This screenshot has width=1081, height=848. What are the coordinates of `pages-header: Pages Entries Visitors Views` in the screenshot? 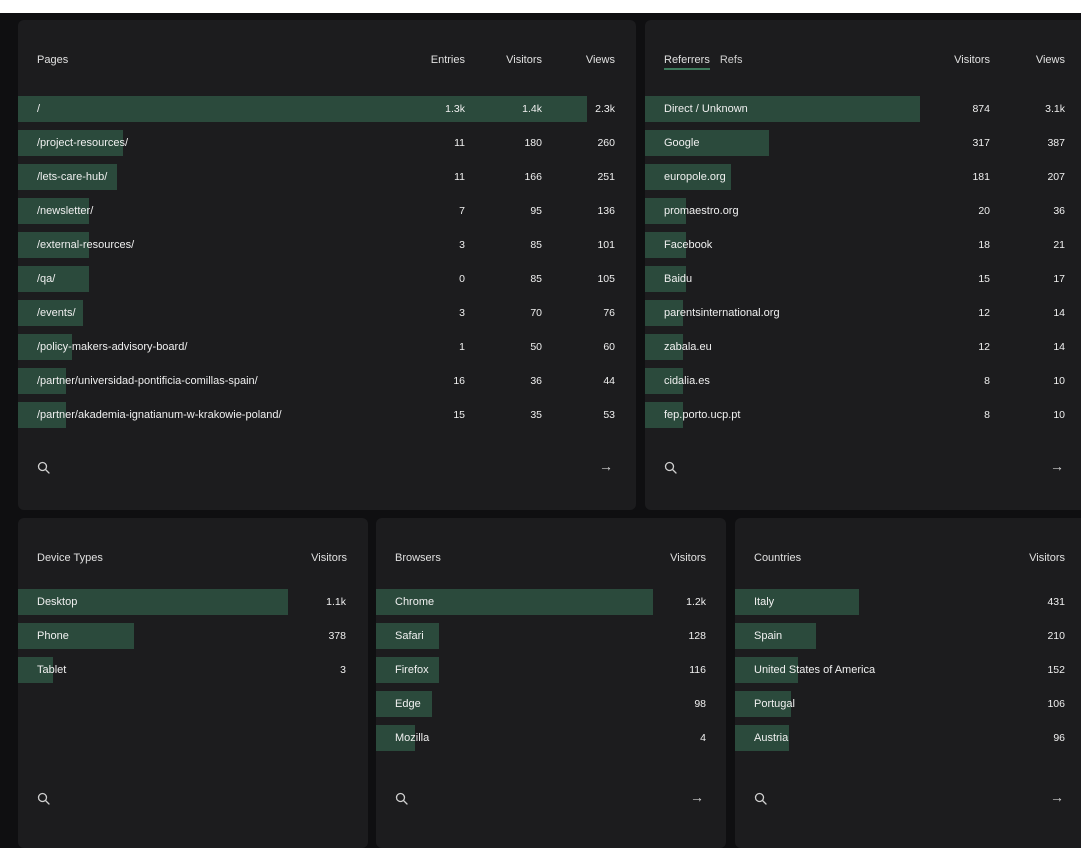 It's located at (327, 60).